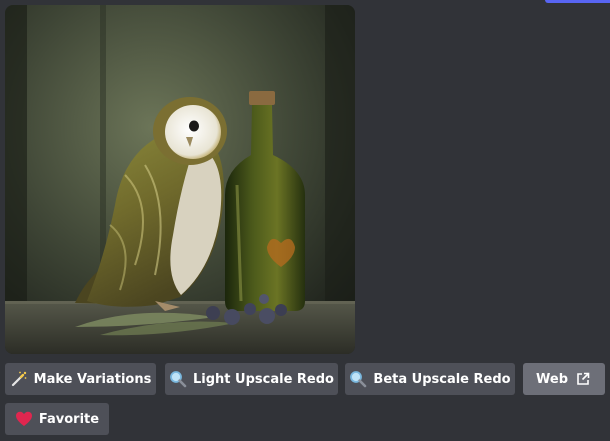 Image resolution: width=610 pixels, height=441 pixels. I want to click on unread-indicator, so click(577, 1).